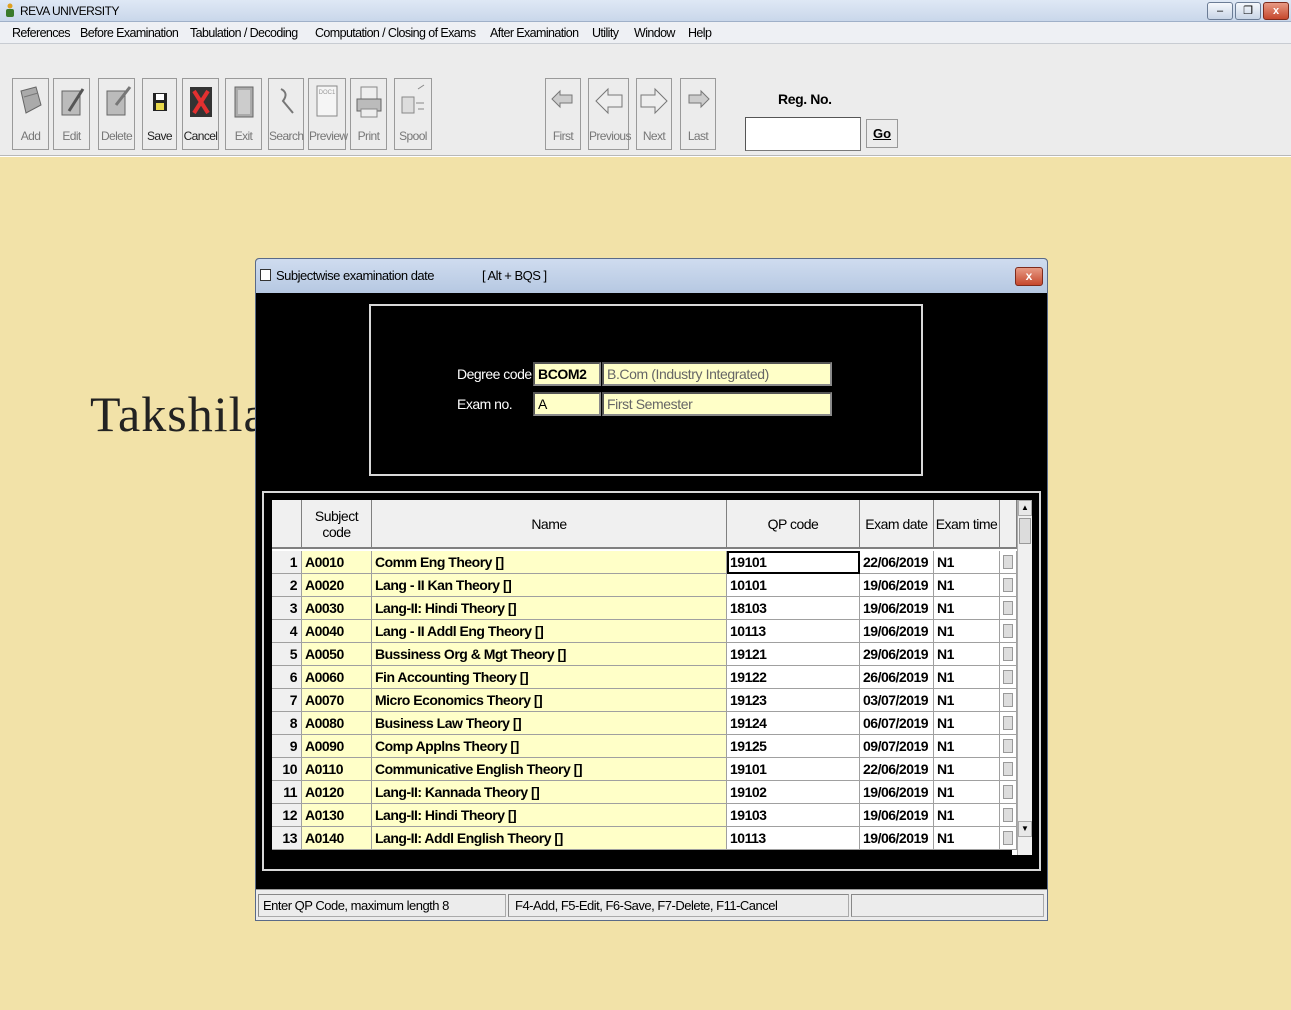 This screenshot has height=1010, width=1291. What do you see at coordinates (337, 746) in the screenshot?
I see `cell-code: A0090` at bounding box center [337, 746].